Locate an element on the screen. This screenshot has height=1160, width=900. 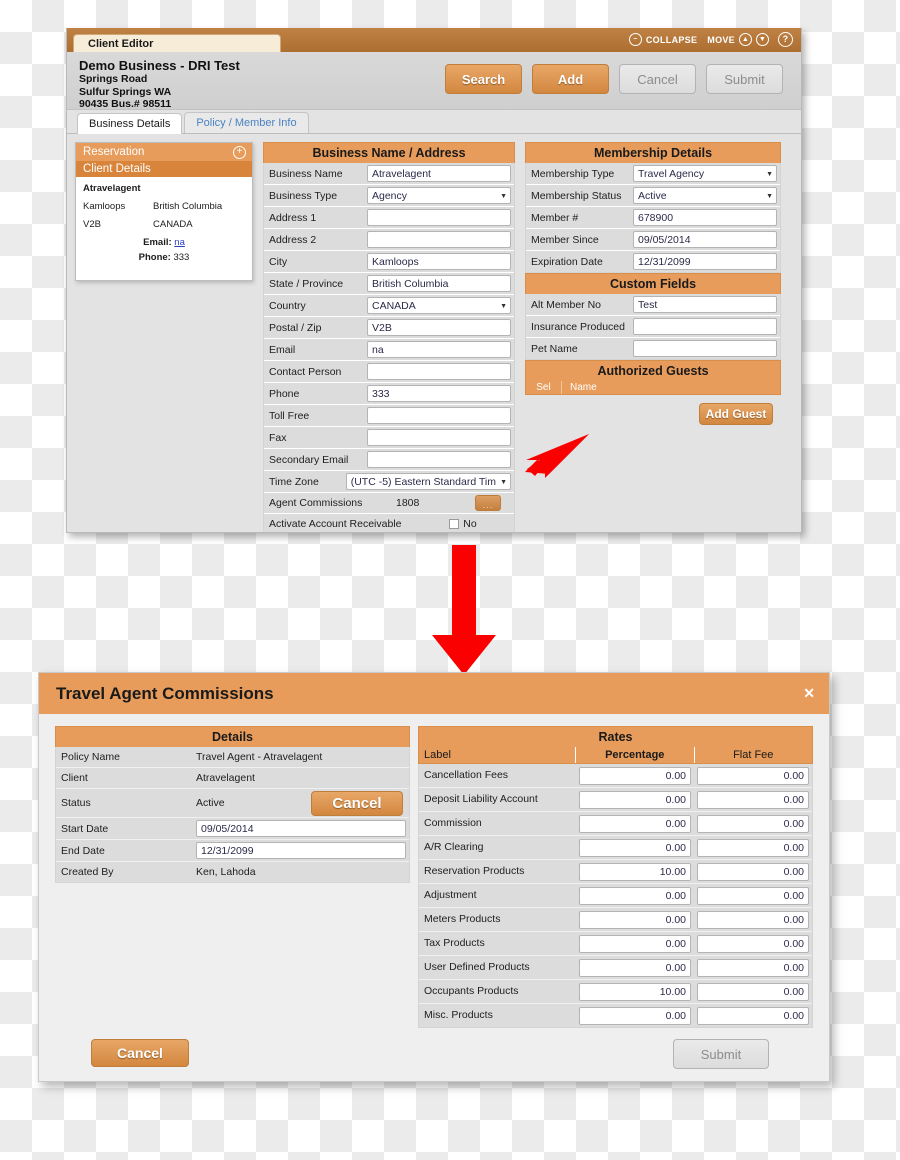
callout-arrow-to-ellipsis-button is located at coordinates (557, 456).